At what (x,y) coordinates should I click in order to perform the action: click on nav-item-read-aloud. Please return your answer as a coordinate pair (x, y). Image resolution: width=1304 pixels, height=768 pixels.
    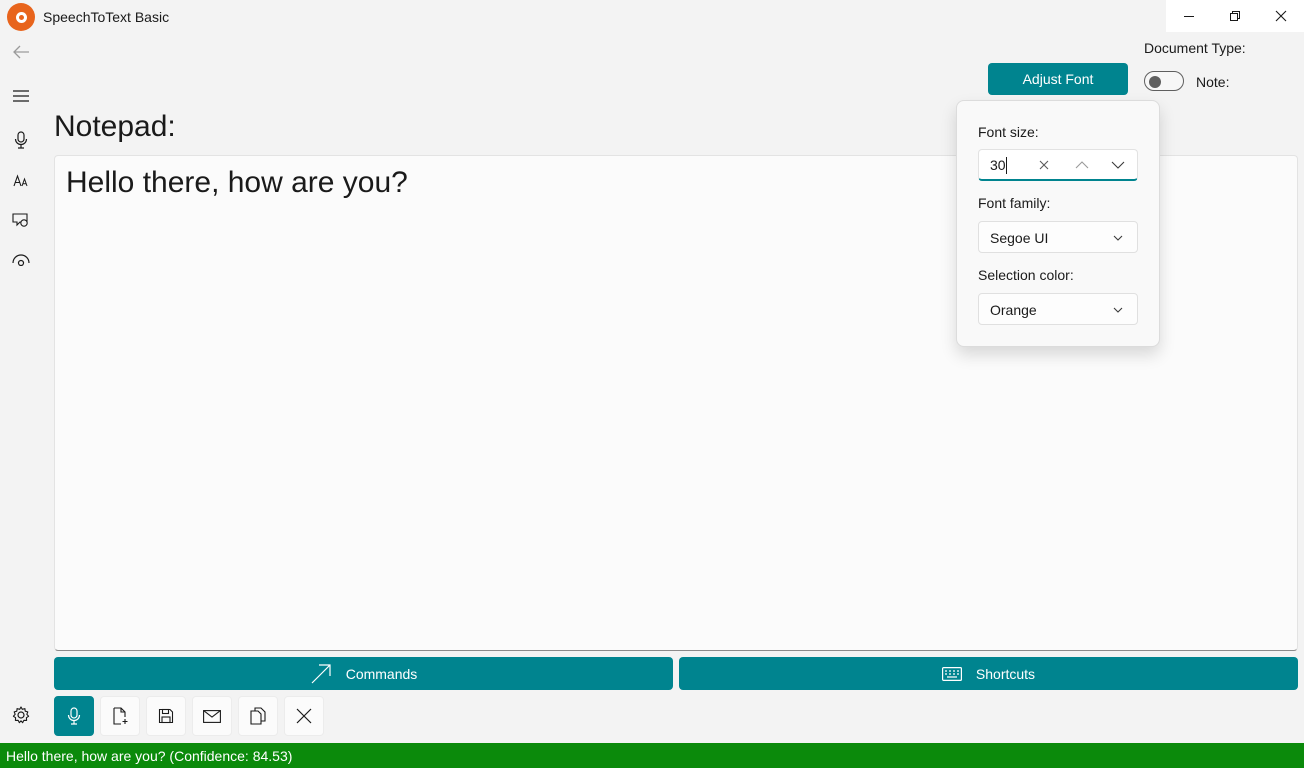
    Looking at the image, I should click on (21, 220).